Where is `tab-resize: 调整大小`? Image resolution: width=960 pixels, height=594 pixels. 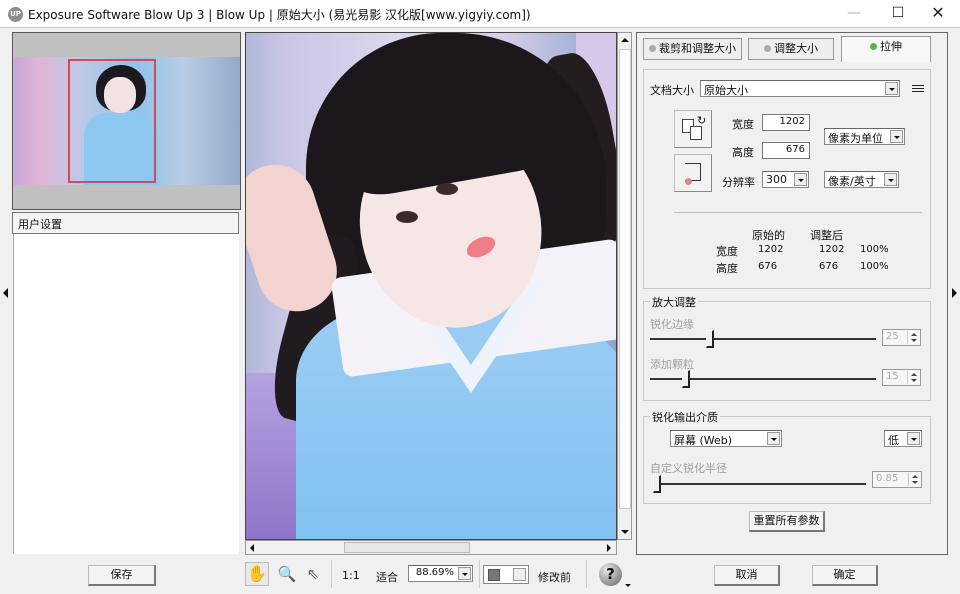
tab-resize: 调整大小 is located at coordinates (791, 49).